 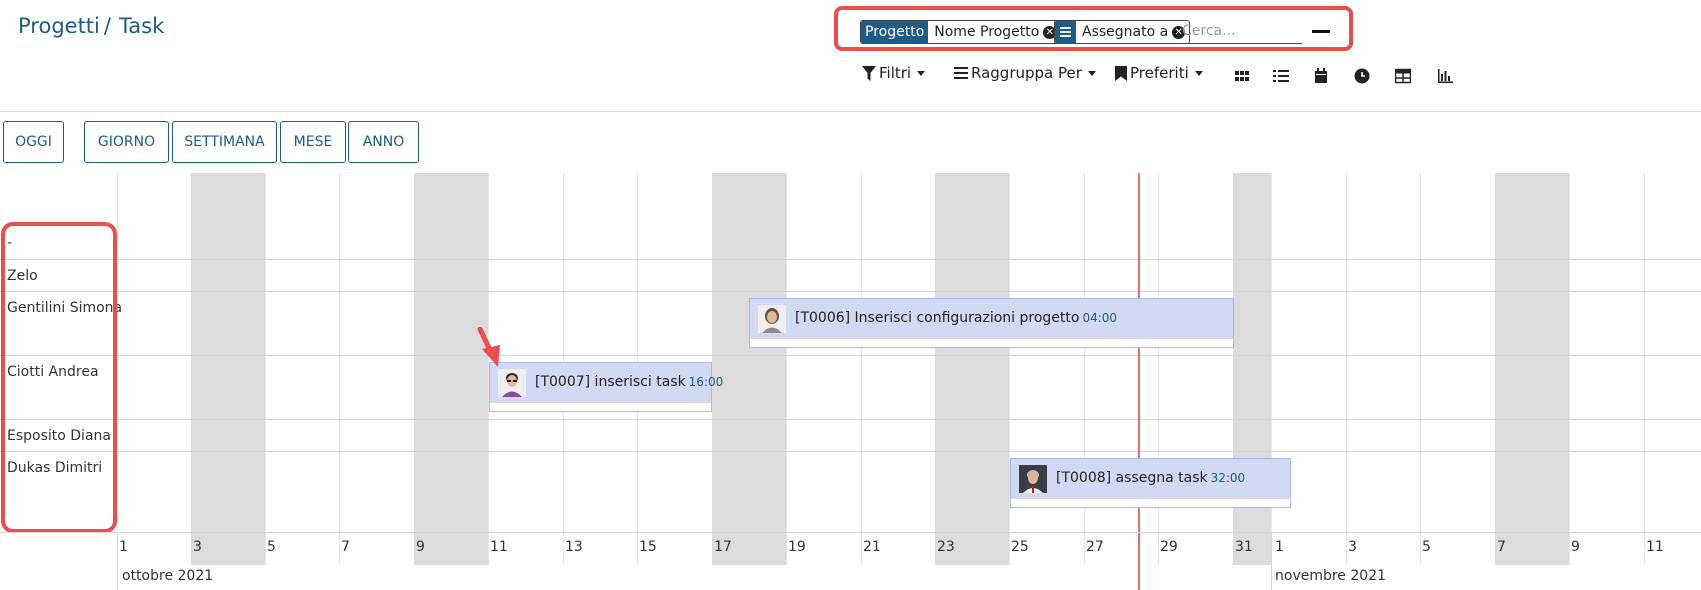 What do you see at coordinates (1445, 76) in the screenshot?
I see `graph-icon` at bounding box center [1445, 76].